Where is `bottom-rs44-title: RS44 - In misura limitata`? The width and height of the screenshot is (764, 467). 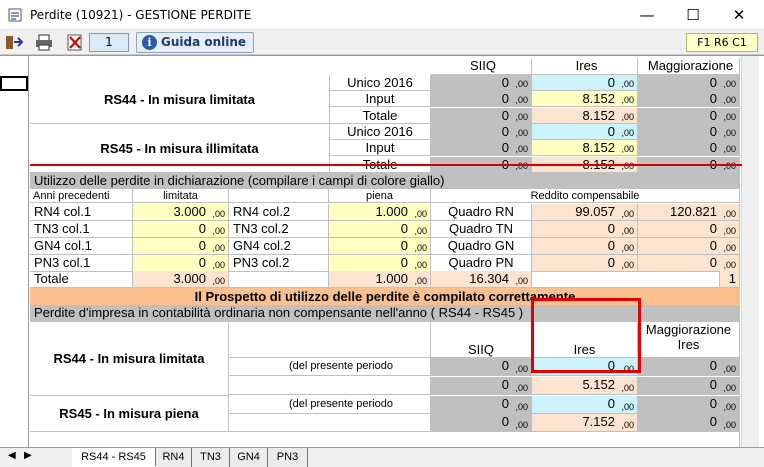 bottom-rs44-title: RS44 - In misura limitata is located at coordinates (129, 359).